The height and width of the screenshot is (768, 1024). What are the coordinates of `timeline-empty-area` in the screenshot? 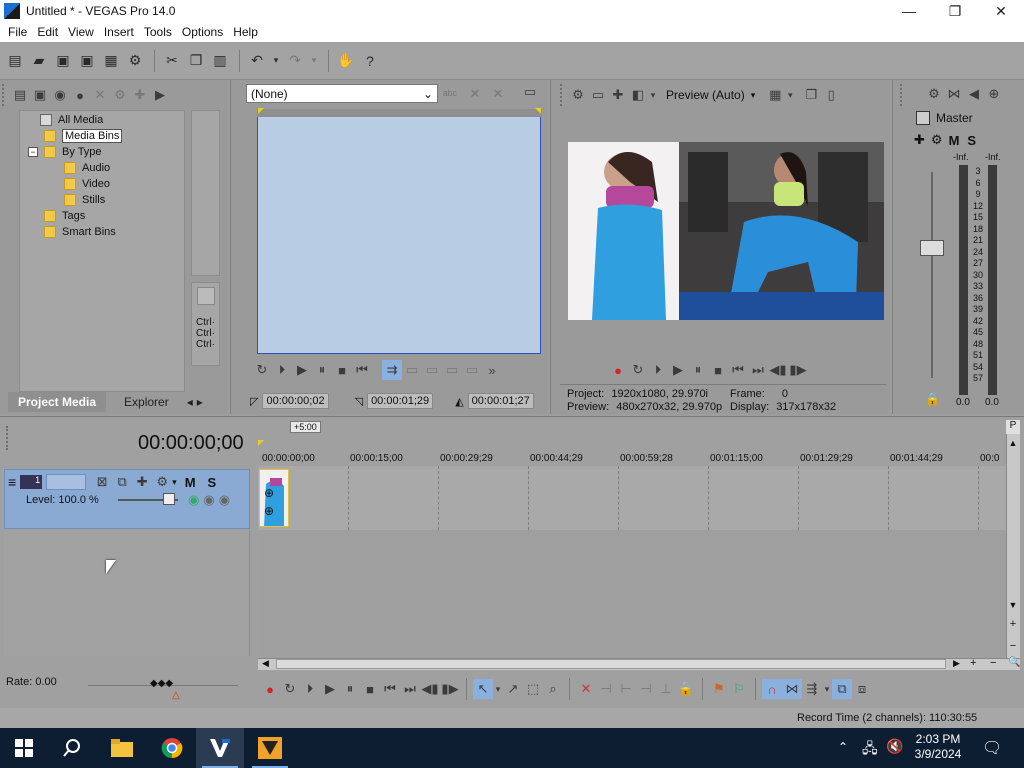 It's located at (632, 593).